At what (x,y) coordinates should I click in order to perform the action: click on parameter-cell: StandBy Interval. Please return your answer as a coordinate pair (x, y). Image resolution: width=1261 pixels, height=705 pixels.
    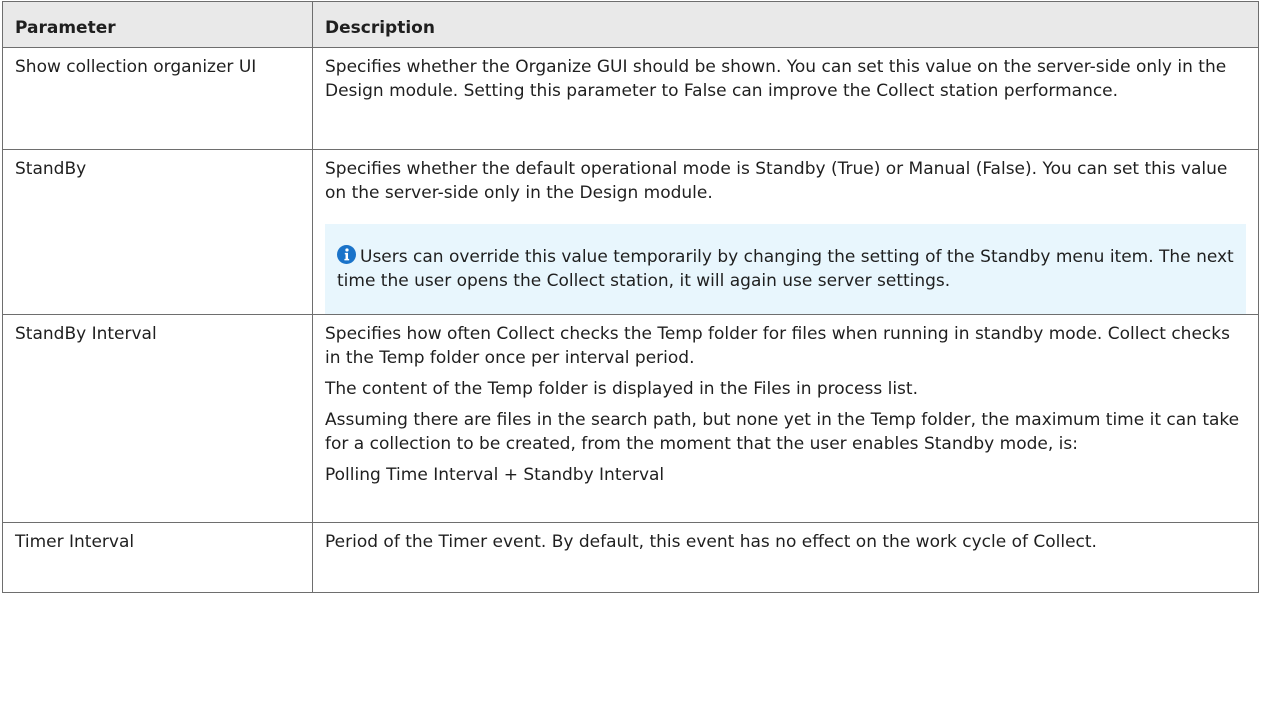
    Looking at the image, I should click on (157, 418).